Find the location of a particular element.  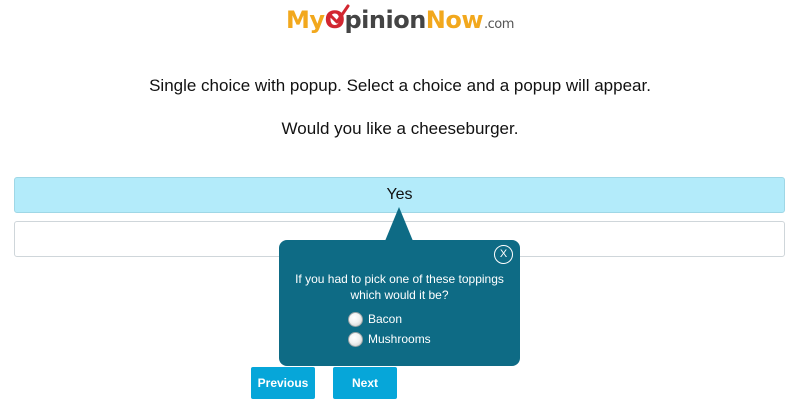

choice-label: Yes is located at coordinates (399, 194).